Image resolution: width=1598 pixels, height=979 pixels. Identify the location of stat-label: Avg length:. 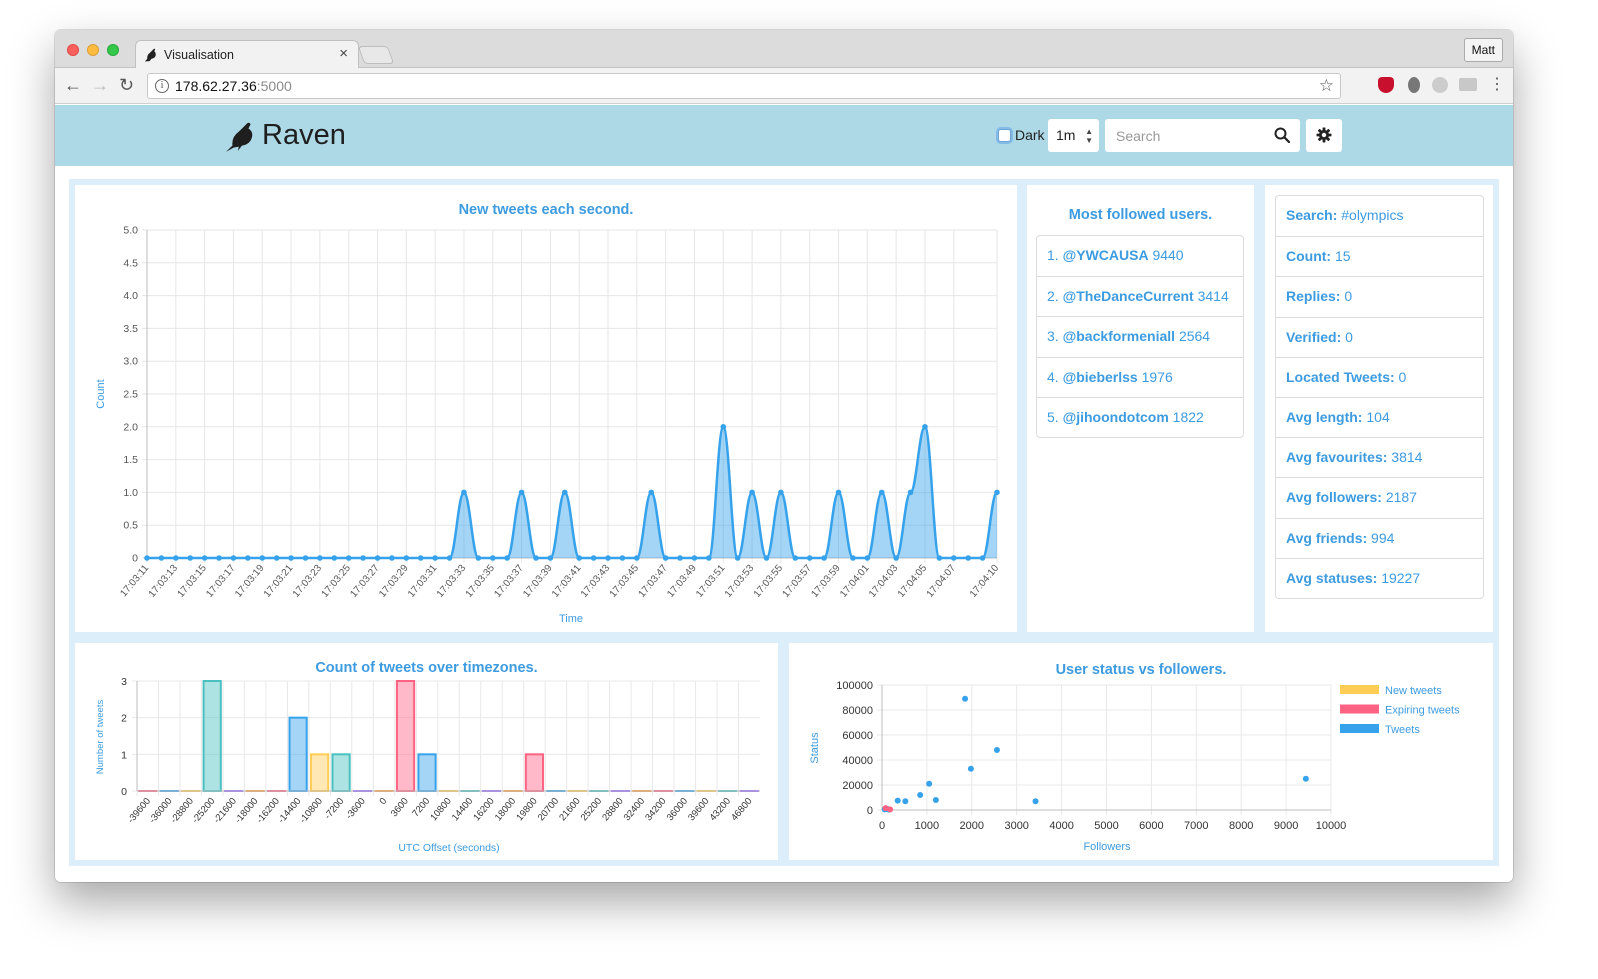
(1324, 416).